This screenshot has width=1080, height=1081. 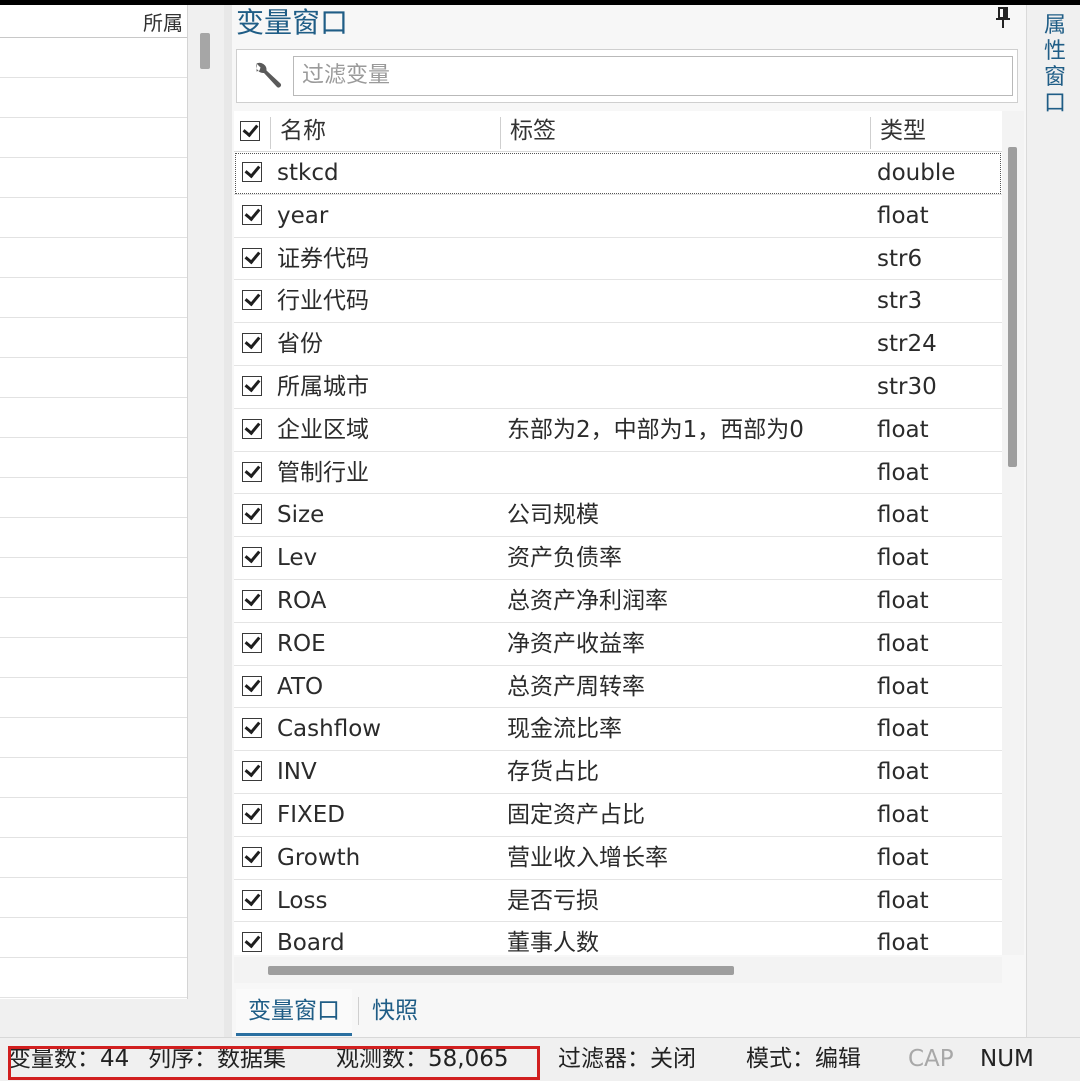 What do you see at coordinates (1003, 18) in the screenshot?
I see `pin-icon` at bounding box center [1003, 18].